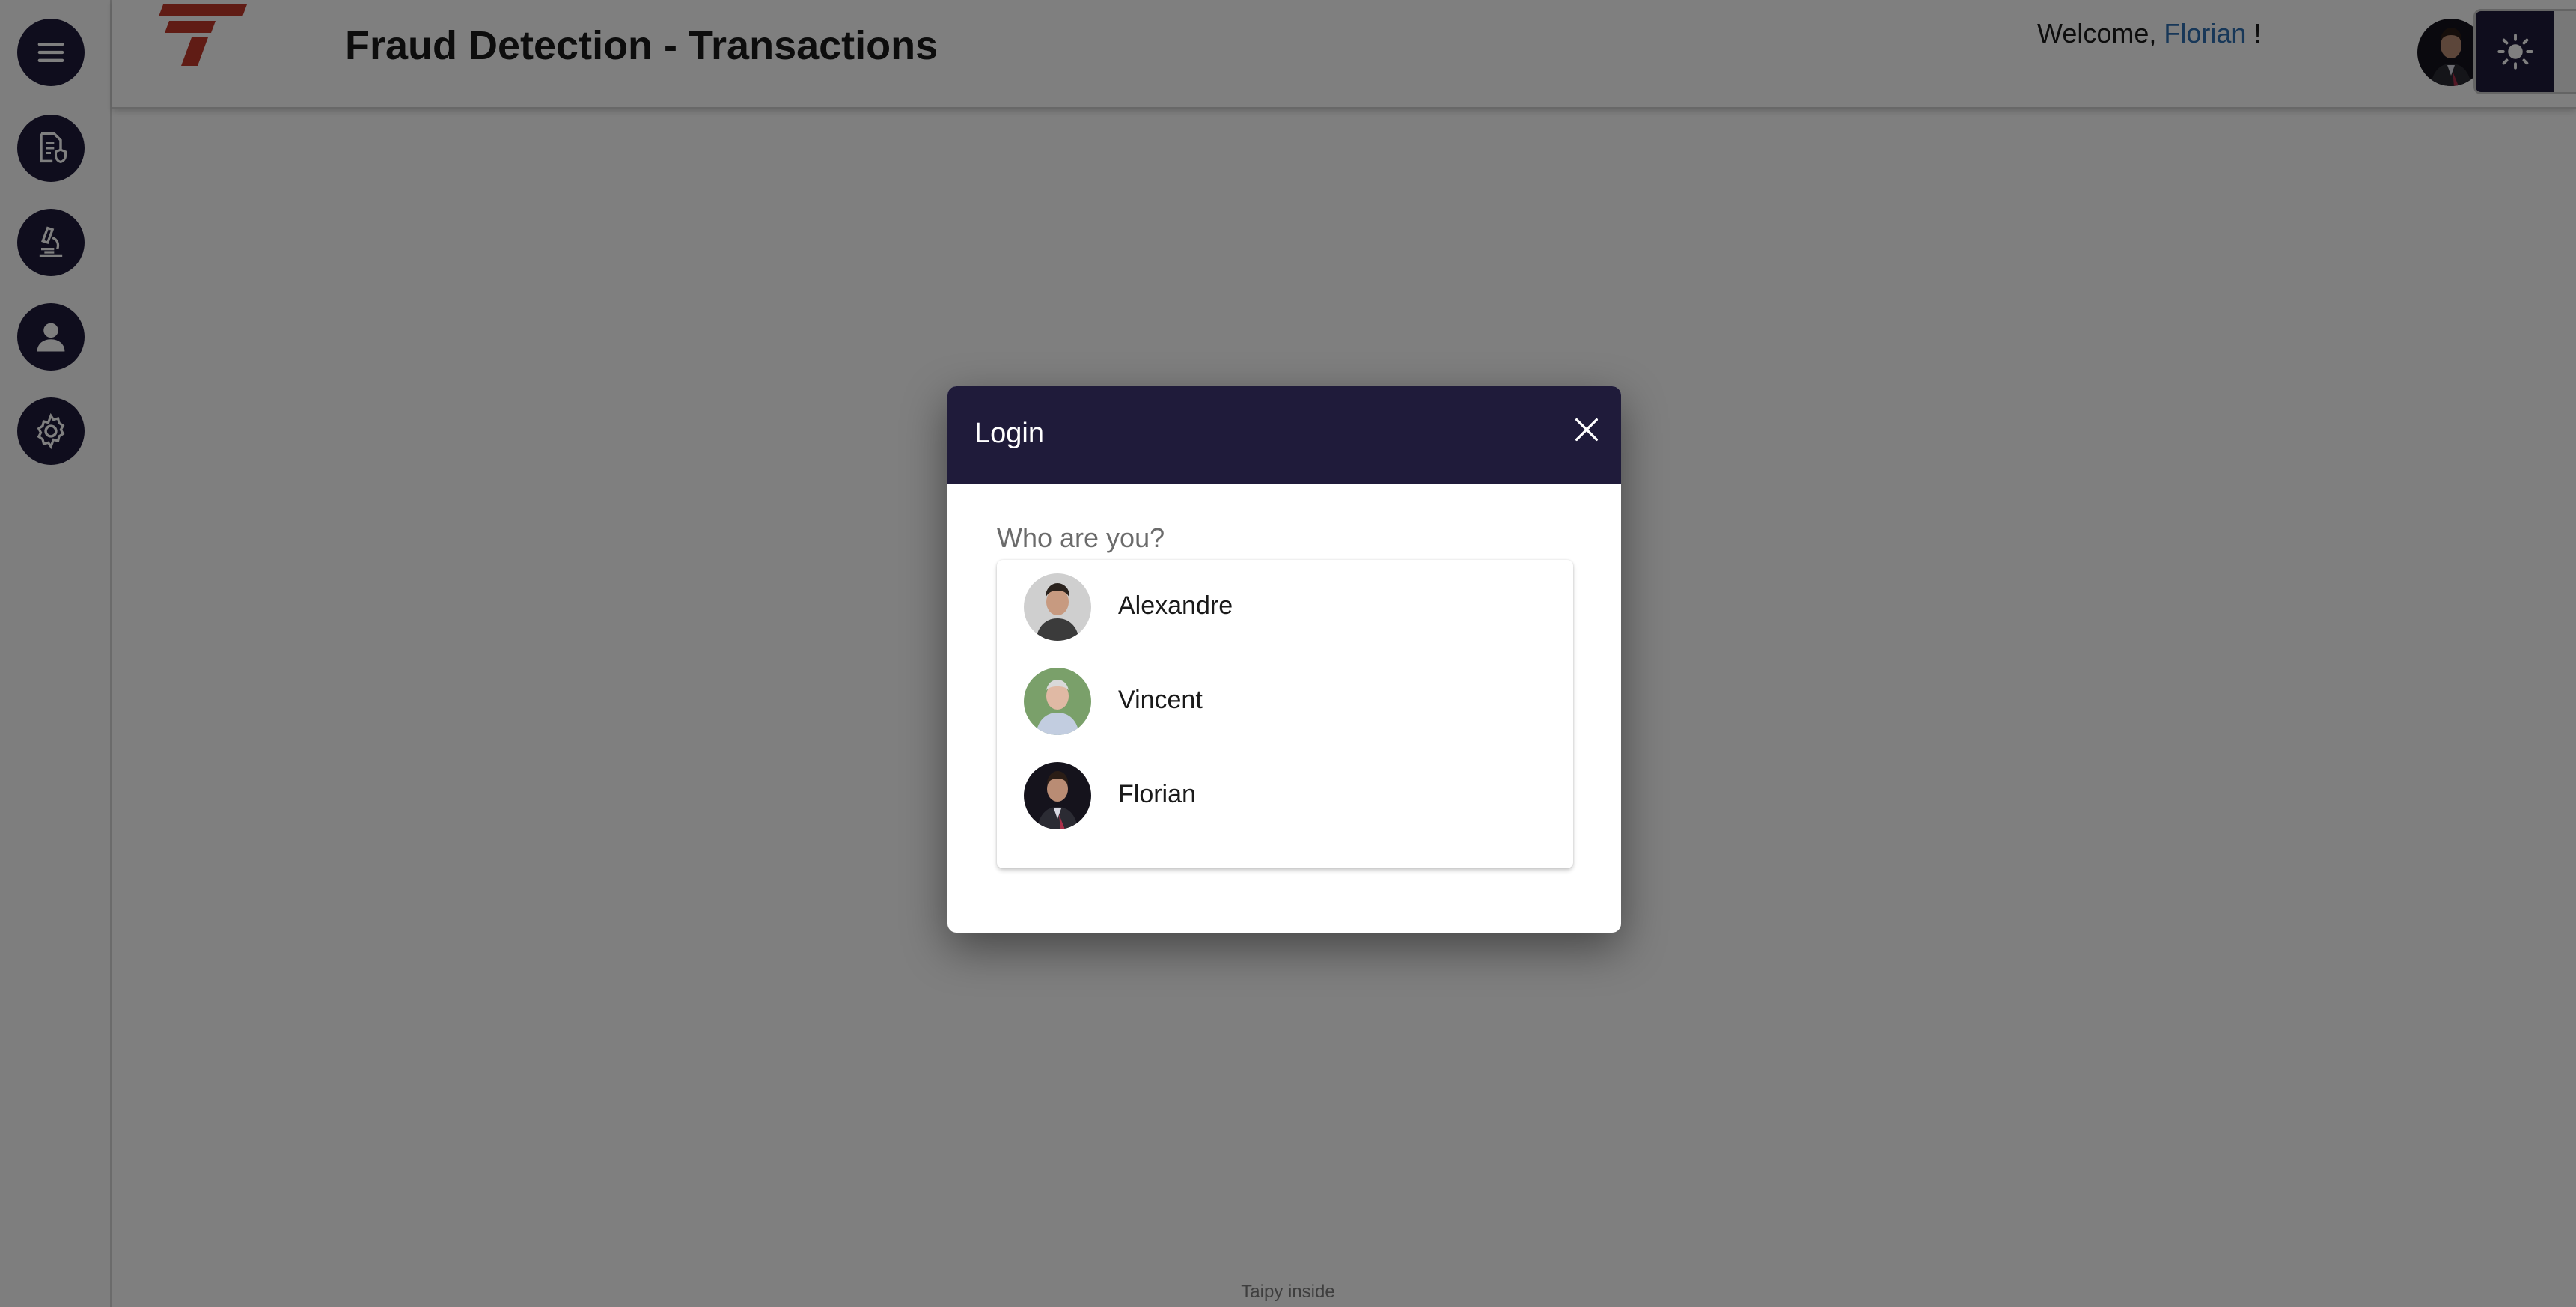  I want to click on vincent-avatar-image, so click(1057, 701).